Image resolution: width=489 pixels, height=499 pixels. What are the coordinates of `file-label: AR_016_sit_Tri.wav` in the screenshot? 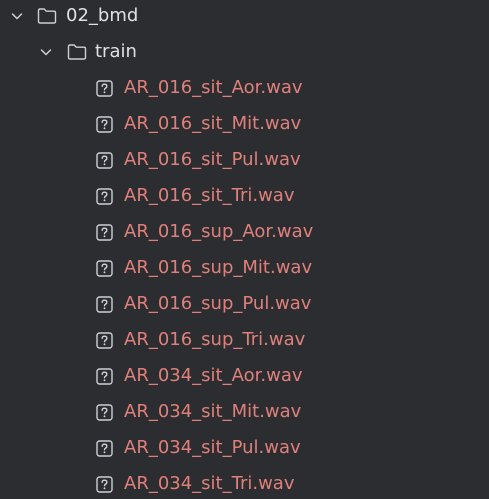 It's located at (209, 195).